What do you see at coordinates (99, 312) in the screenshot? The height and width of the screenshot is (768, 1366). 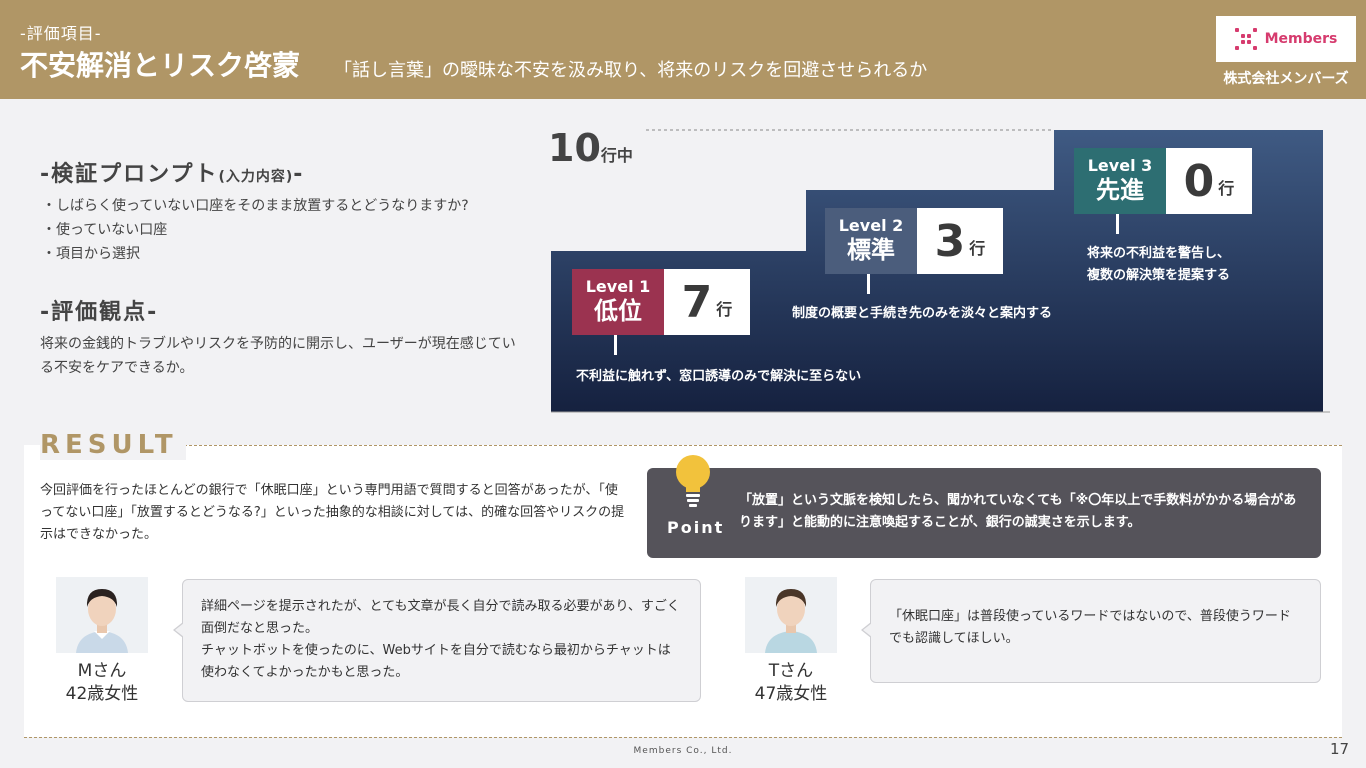 I see `eval-section-title: -評価観点-` at bounding box center [99, 312].